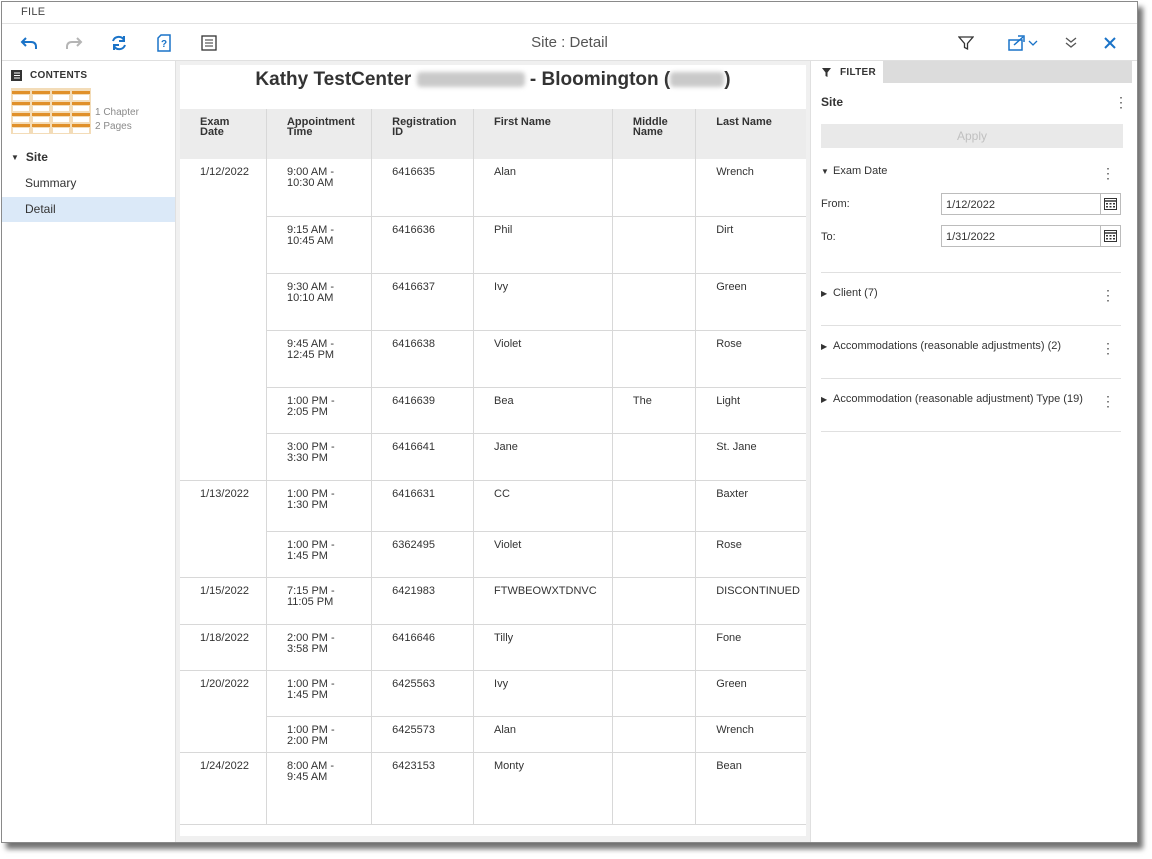 Image resolution: width=1152 pixels, height=859 pixels. What do you see at coordinates (319, 410) in the screenshot?
I see `cell-appointment-time: 1:00 PM - 2:05 PM` at bounding box center [319, 410].